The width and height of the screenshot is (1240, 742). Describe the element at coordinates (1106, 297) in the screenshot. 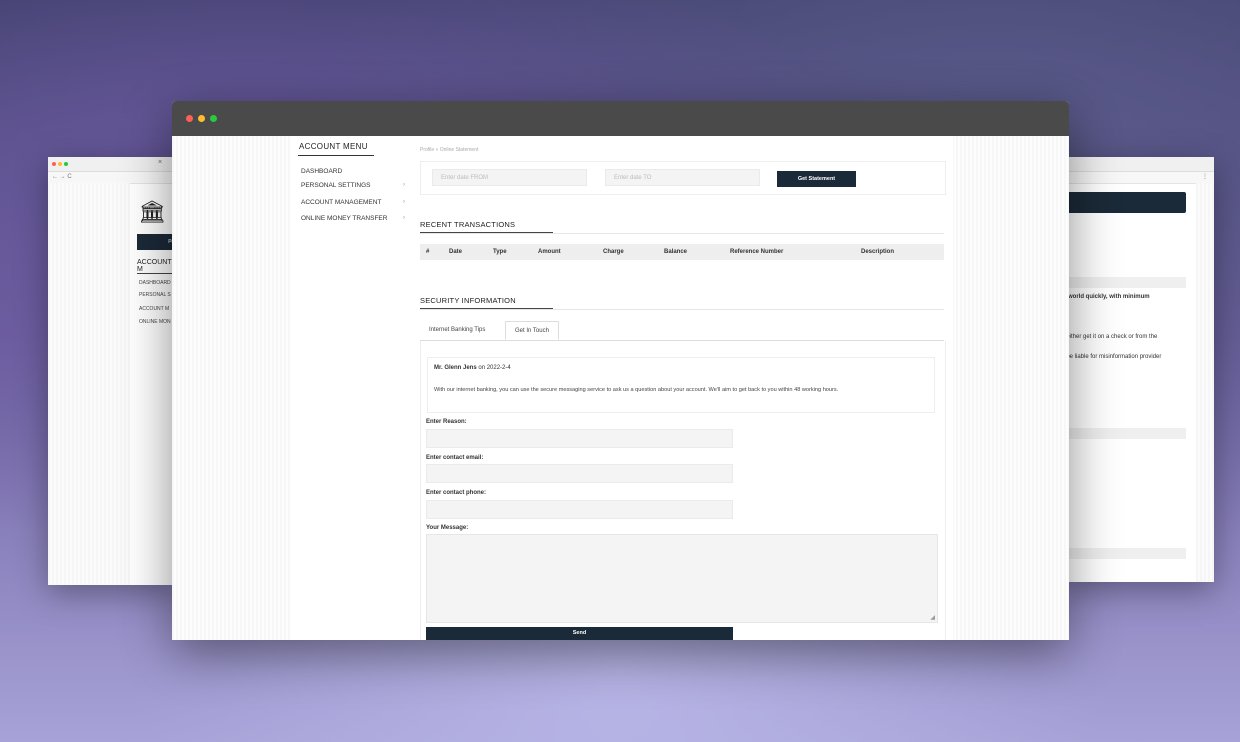

I see `page-text: s world quickly, with minimum` at that location.